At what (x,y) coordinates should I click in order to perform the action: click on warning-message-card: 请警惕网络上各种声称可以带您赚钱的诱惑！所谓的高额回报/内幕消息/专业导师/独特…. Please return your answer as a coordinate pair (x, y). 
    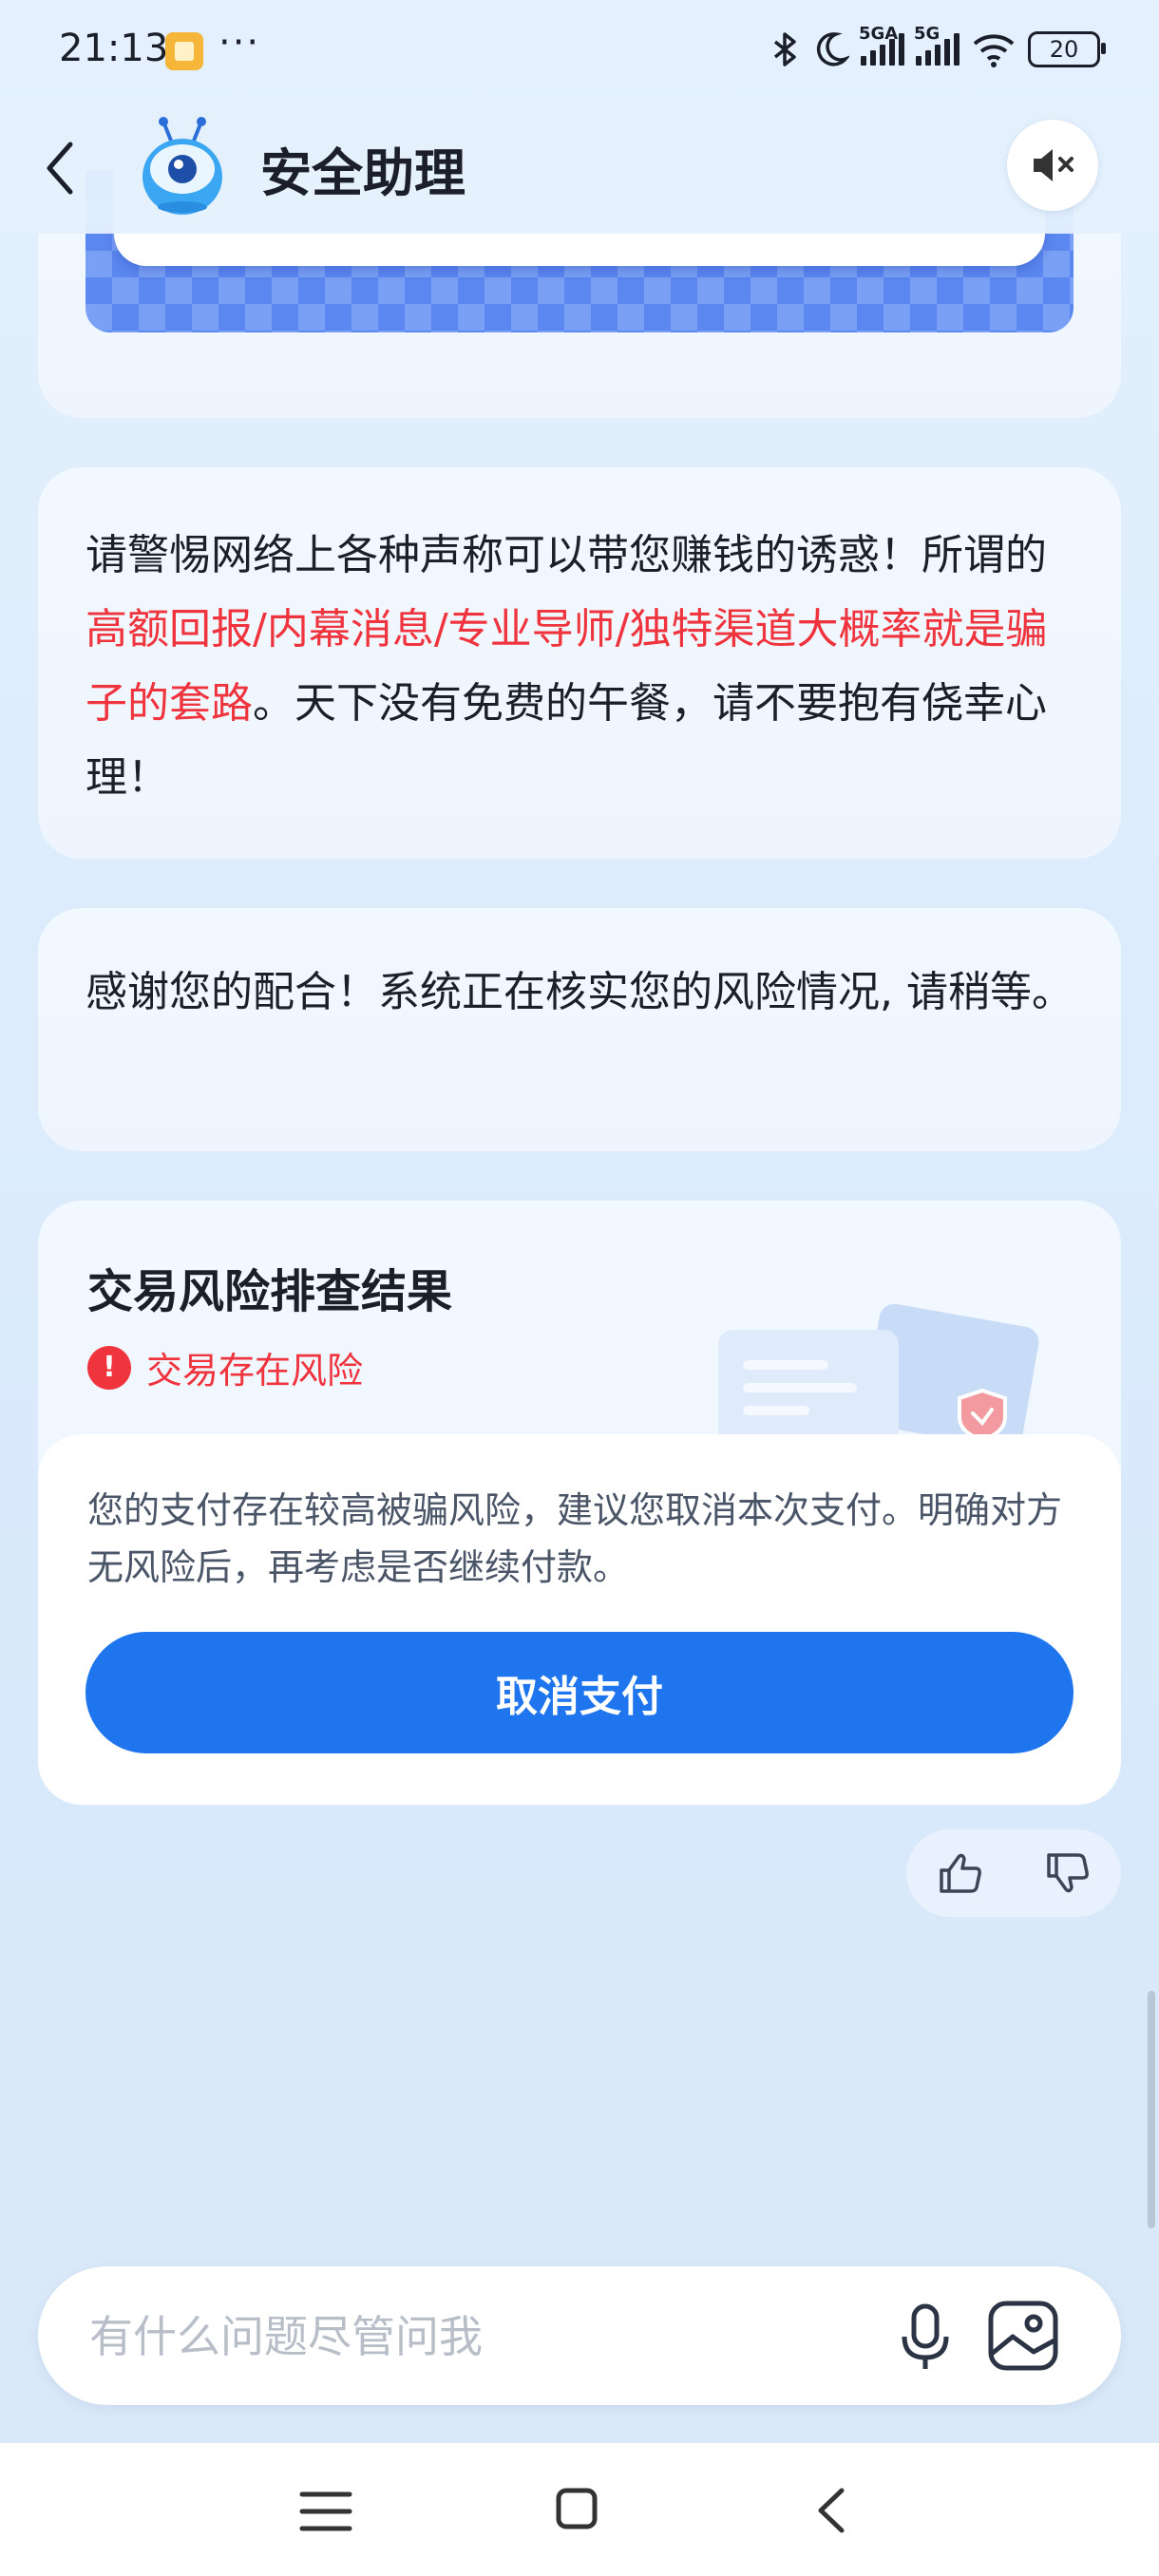
    Looking at the image, I should click on (579, 663).